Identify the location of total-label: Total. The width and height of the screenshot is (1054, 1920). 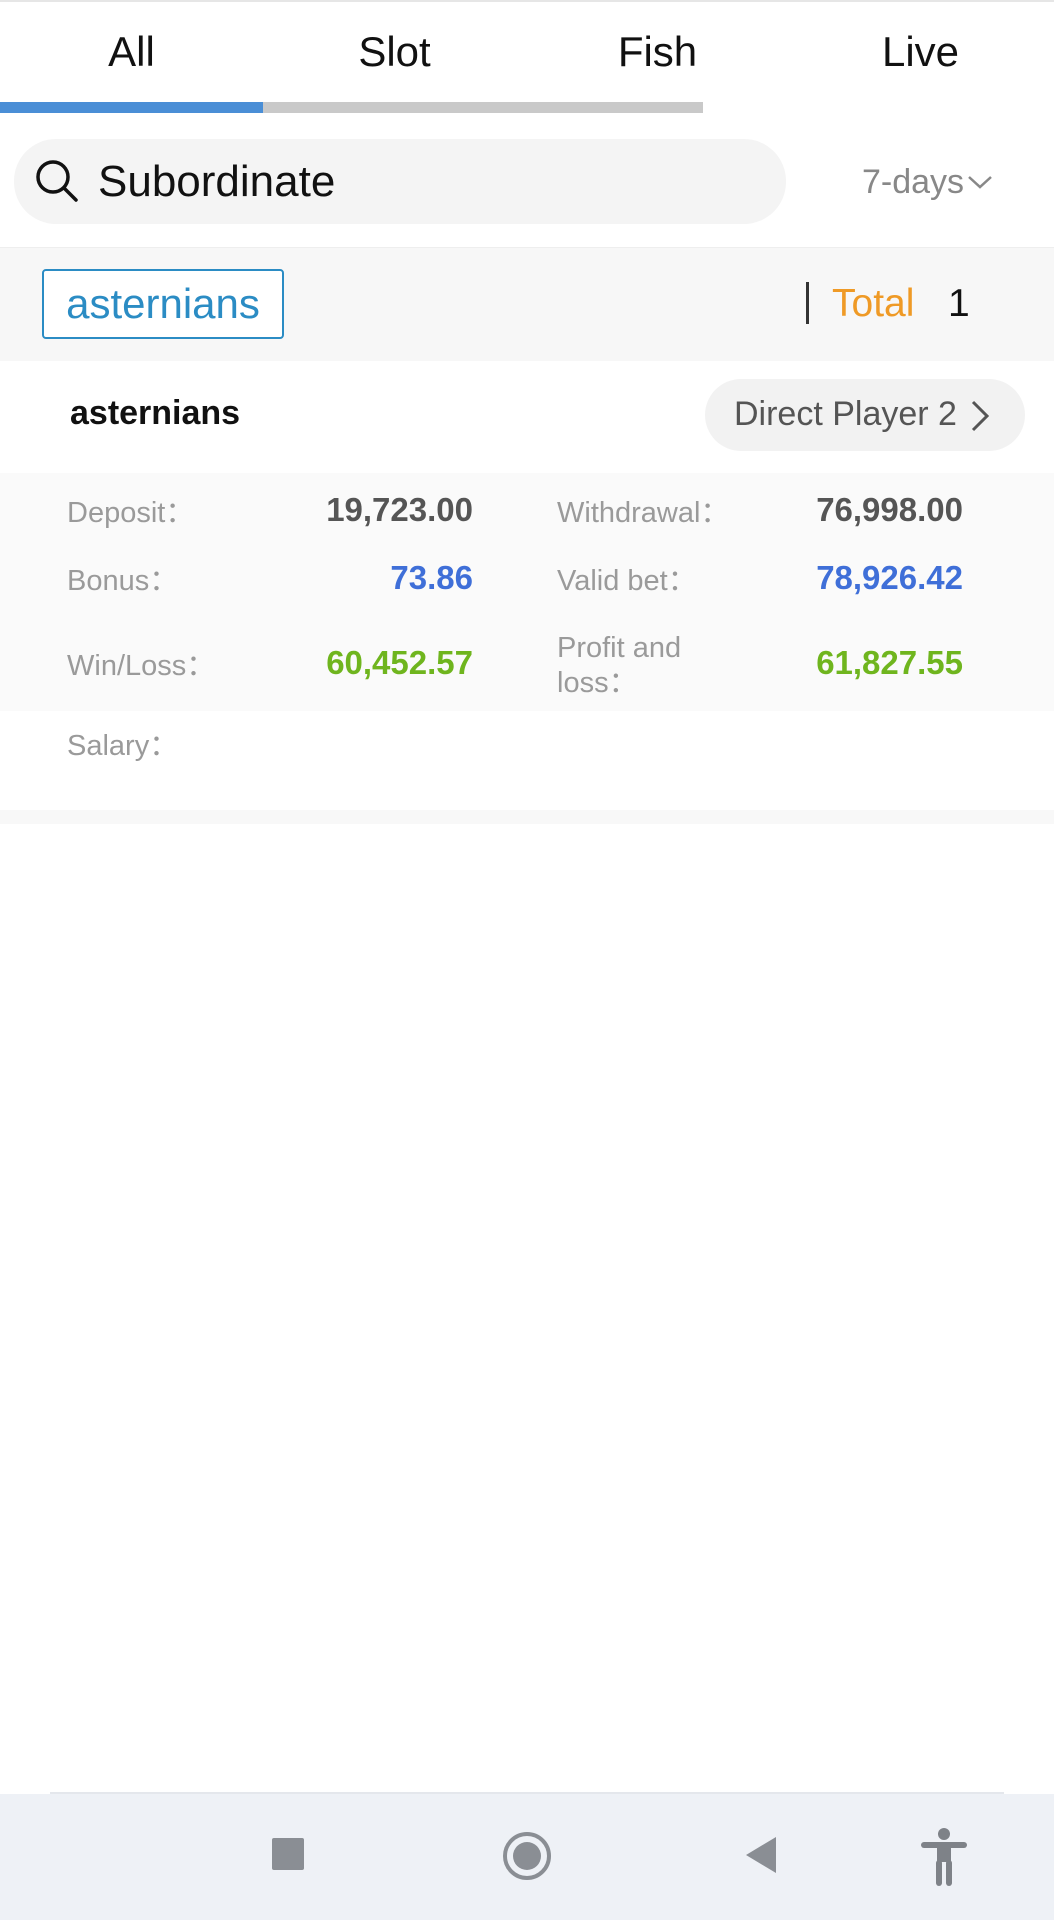
(873, 303).